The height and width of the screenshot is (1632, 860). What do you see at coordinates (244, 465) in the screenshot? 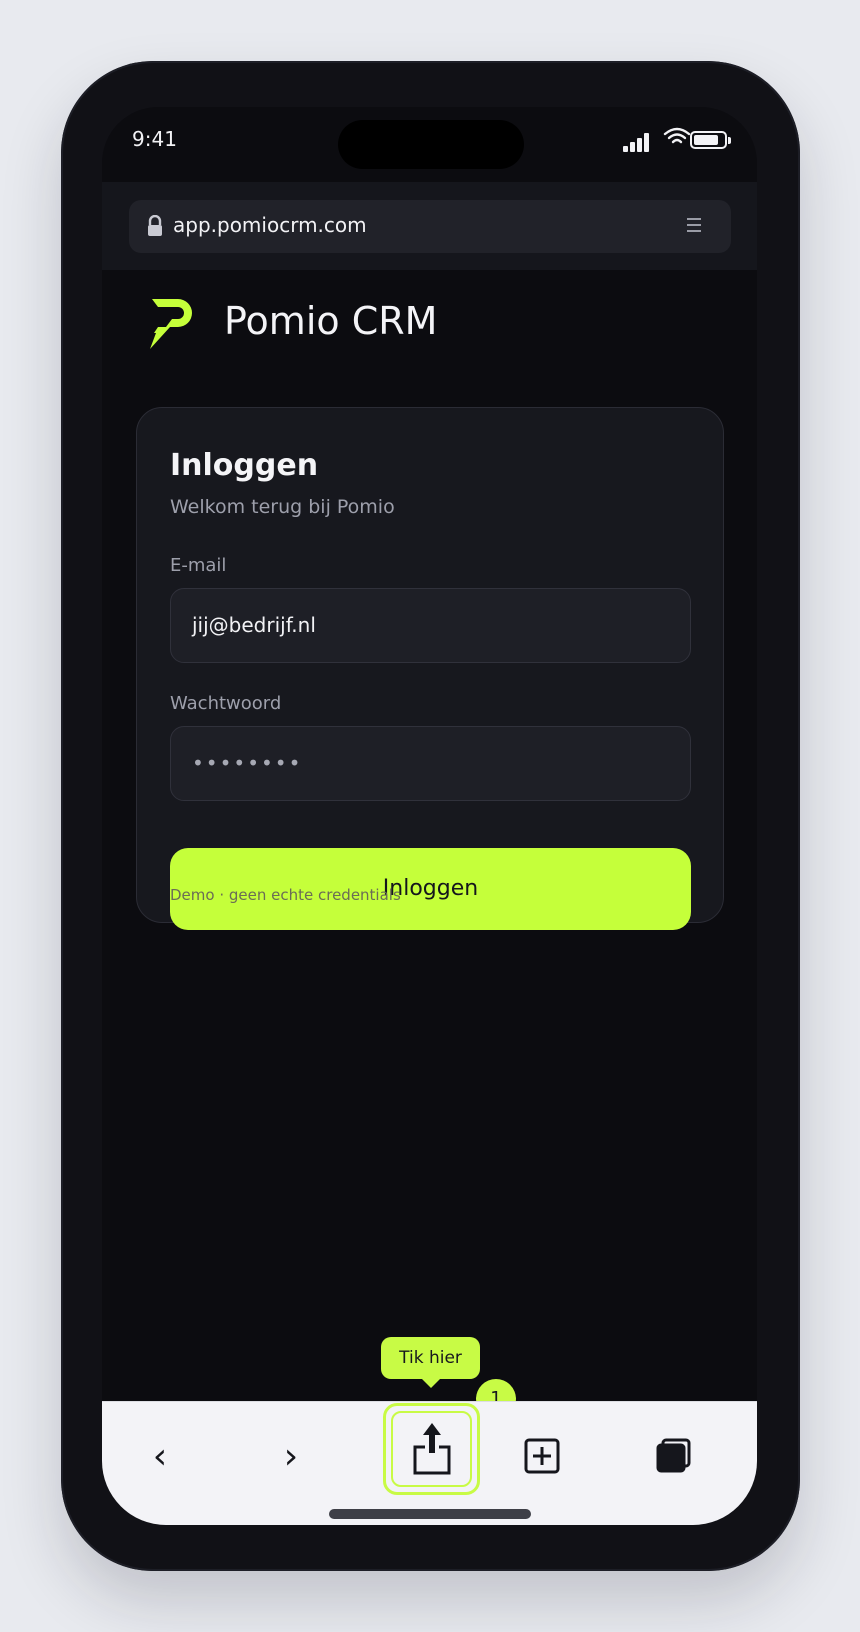
I see `login-title: Inloggen` at bounding box center [244, 465].